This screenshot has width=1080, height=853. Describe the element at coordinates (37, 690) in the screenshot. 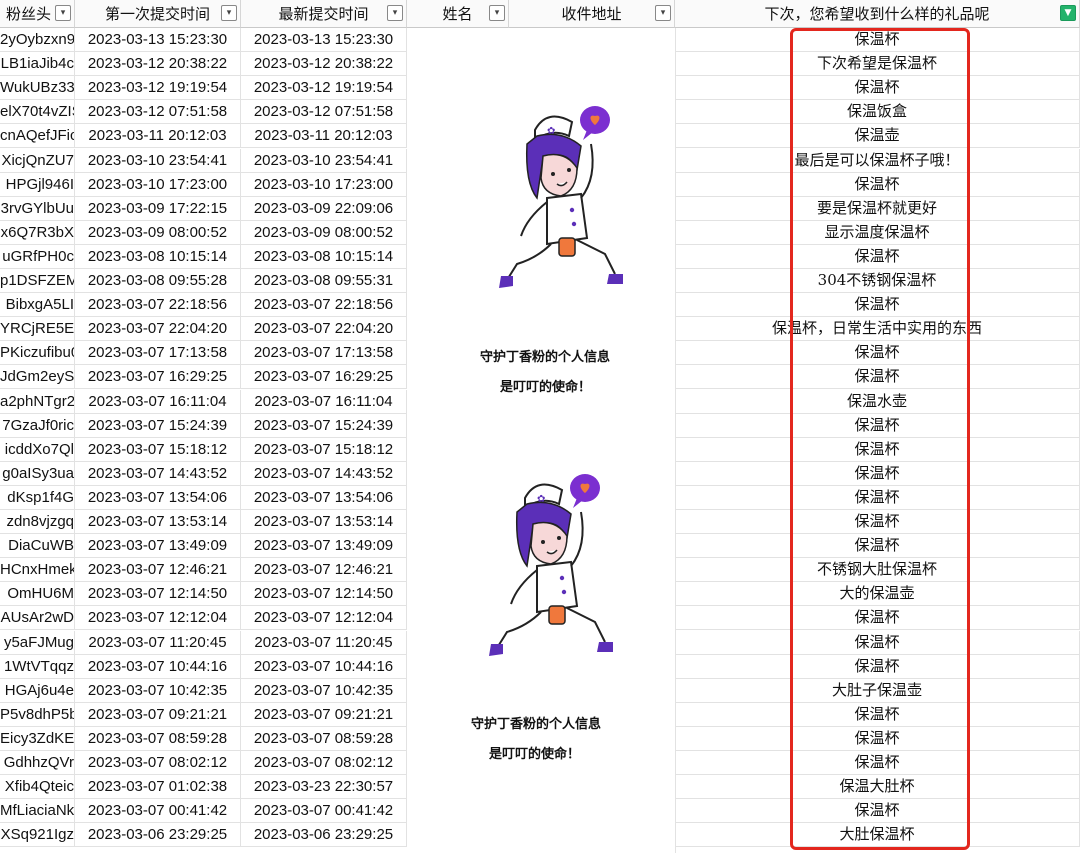

I see `cell-fan: HGAj6u4e` at that location.